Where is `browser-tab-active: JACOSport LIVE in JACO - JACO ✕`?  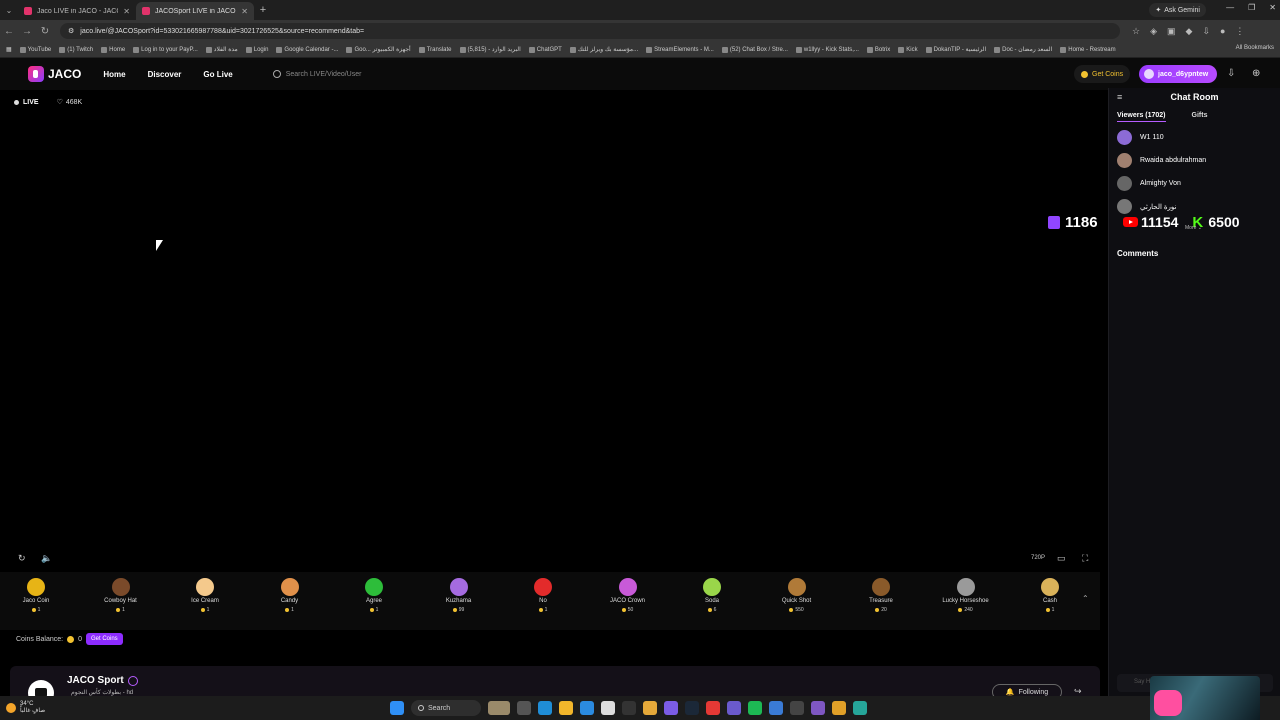
browser-tab-active: JACOSport LIVE in JACO - JACO ✕ is located at coordinates (195, 11).